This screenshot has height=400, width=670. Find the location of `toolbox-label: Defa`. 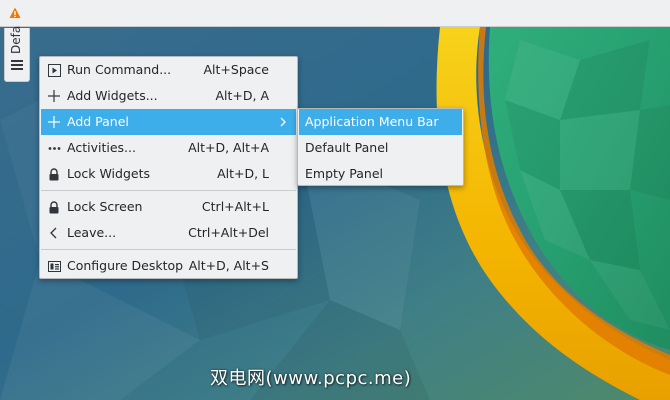

toolbox-label: Defa is located at coordinates (16, 39).